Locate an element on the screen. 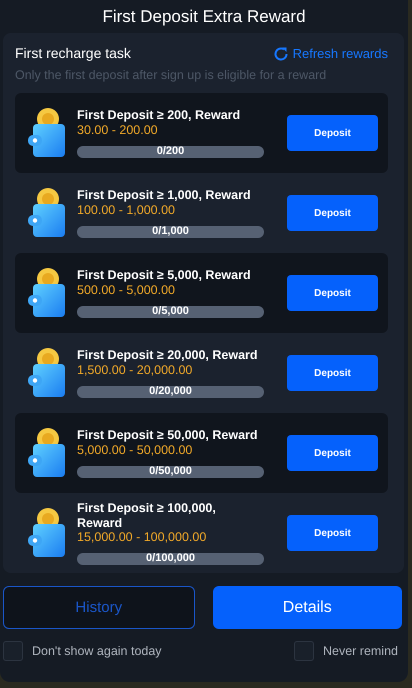 This screenshot has height=688, width=412. refresh-icon is located at coordinates (280, 54).